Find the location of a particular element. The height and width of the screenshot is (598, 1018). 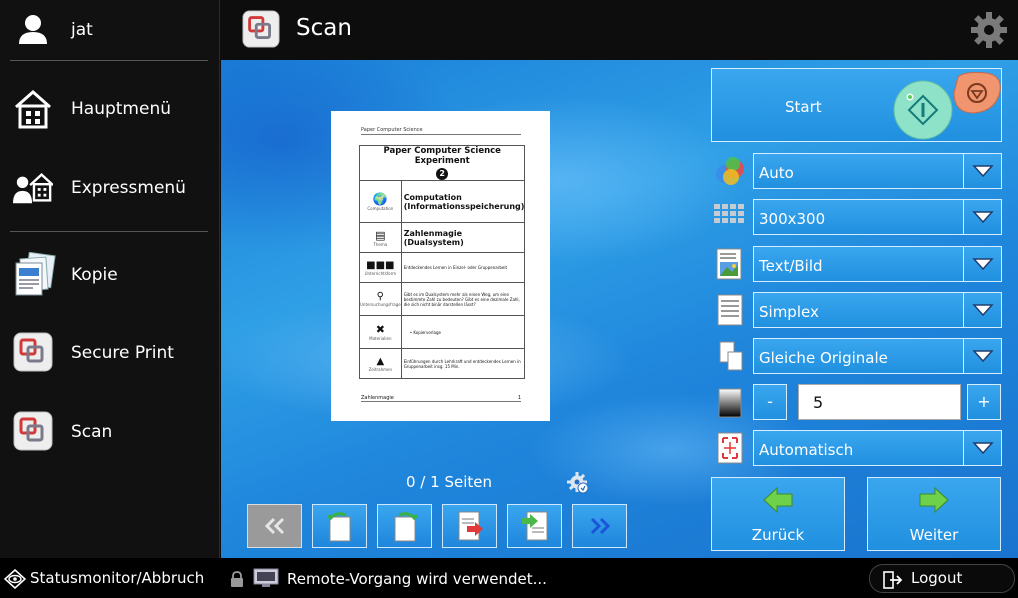

rotate-left-icon is located at coordinates (338, 527).